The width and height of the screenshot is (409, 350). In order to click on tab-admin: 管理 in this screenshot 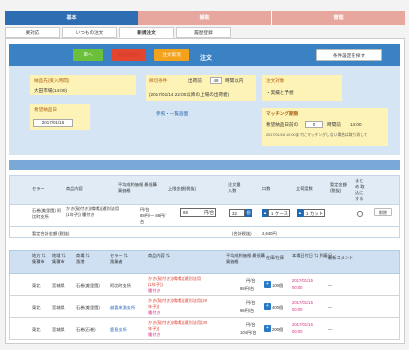, I will do `click(338, 18)`.